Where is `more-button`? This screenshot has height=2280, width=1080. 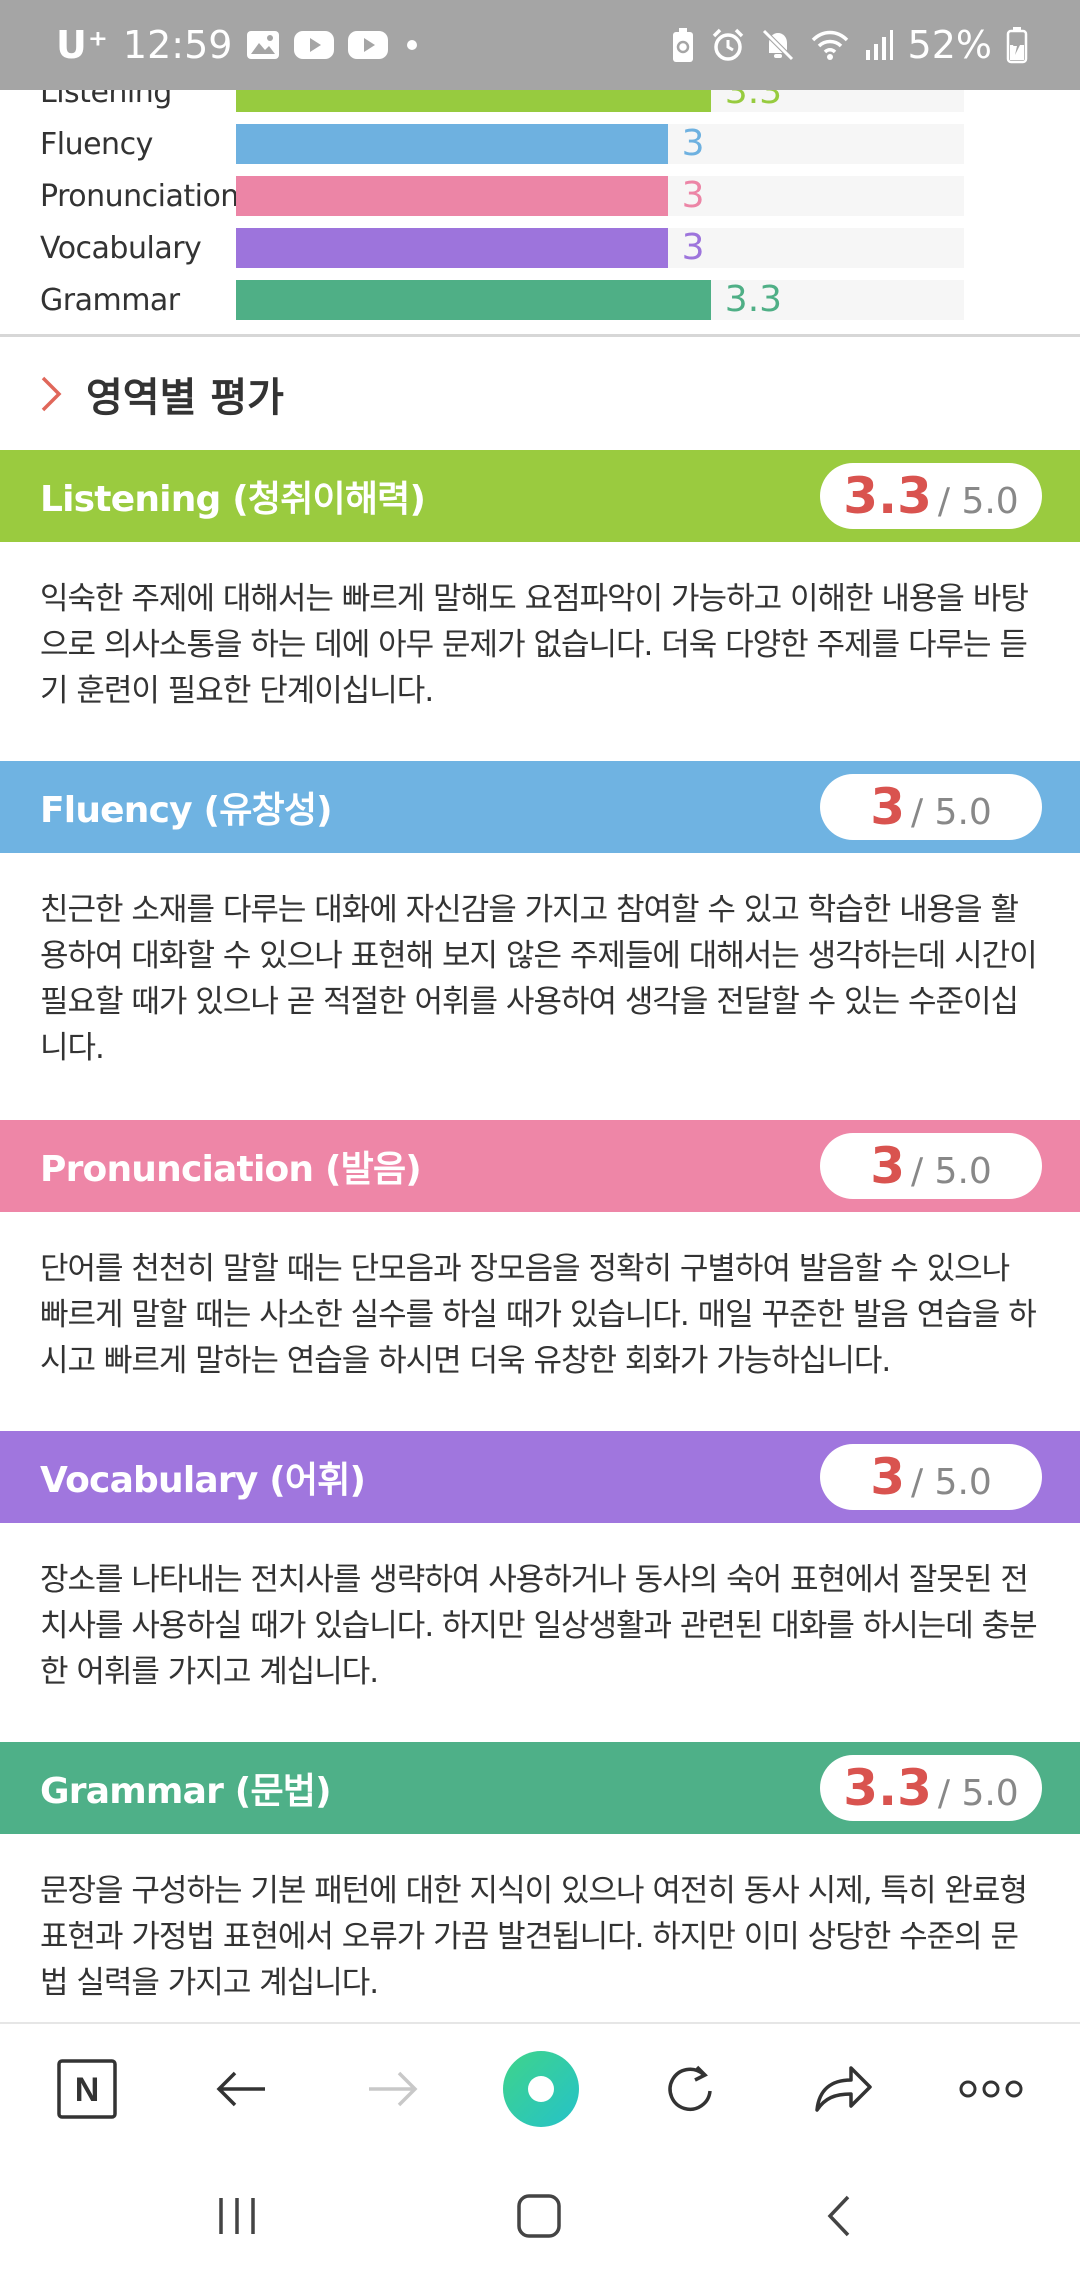 more-button is located at coordinates (991, 2089).